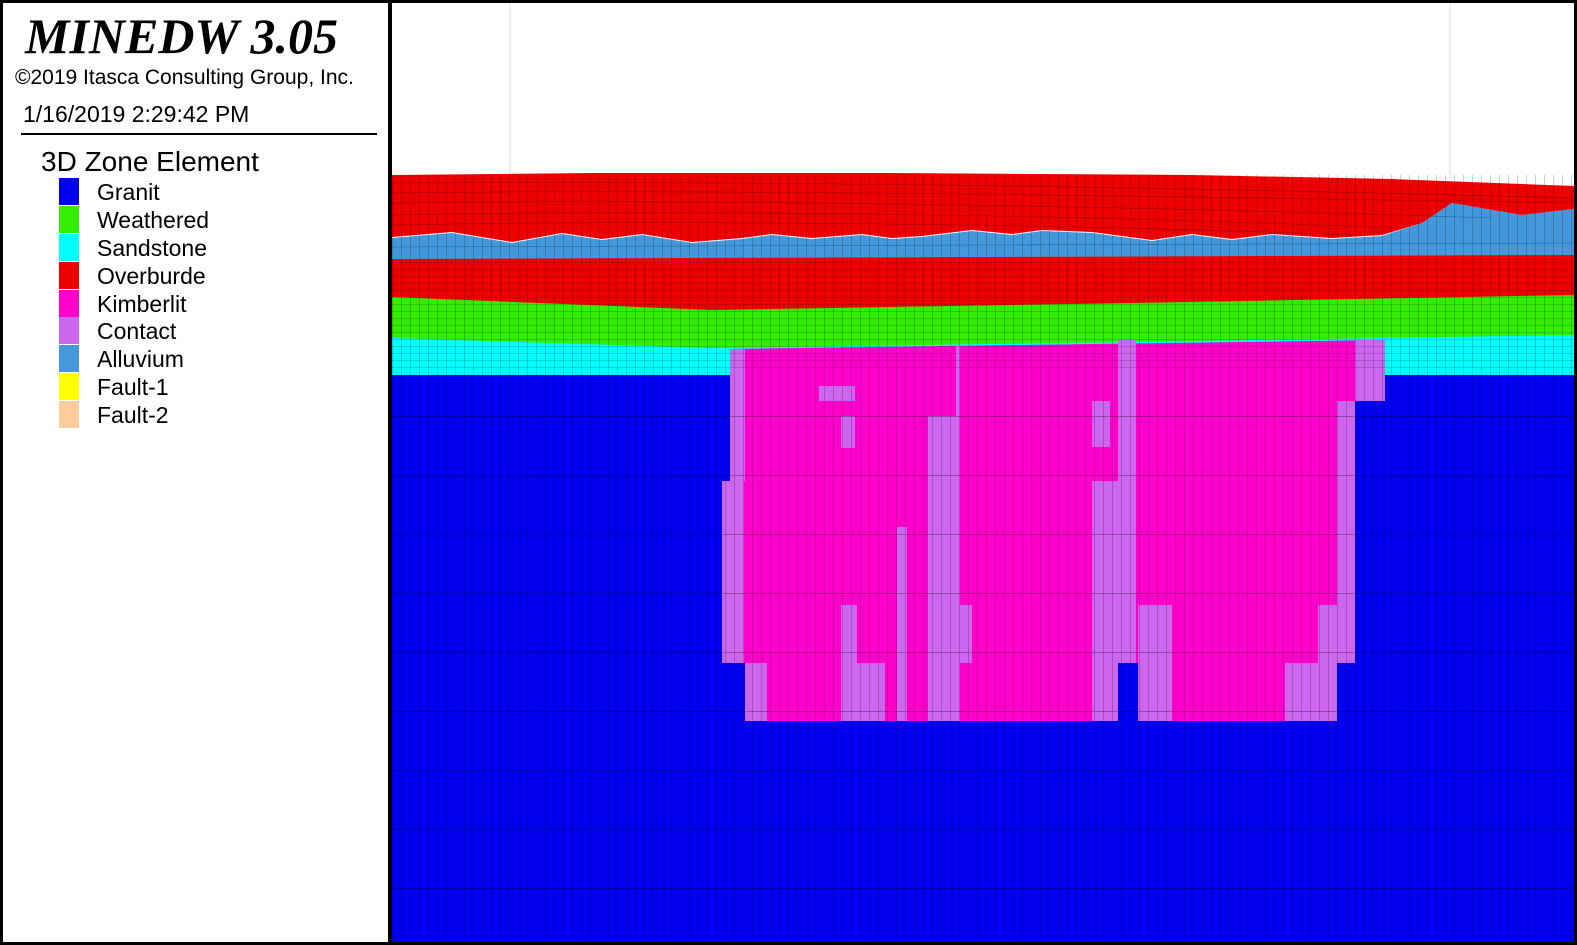 This screenshot has width=1577, height=945. What do you see at coordinates (137, 331) in the screenshot?
I see `legend-label: Contact` at bounding box center [137, 331].